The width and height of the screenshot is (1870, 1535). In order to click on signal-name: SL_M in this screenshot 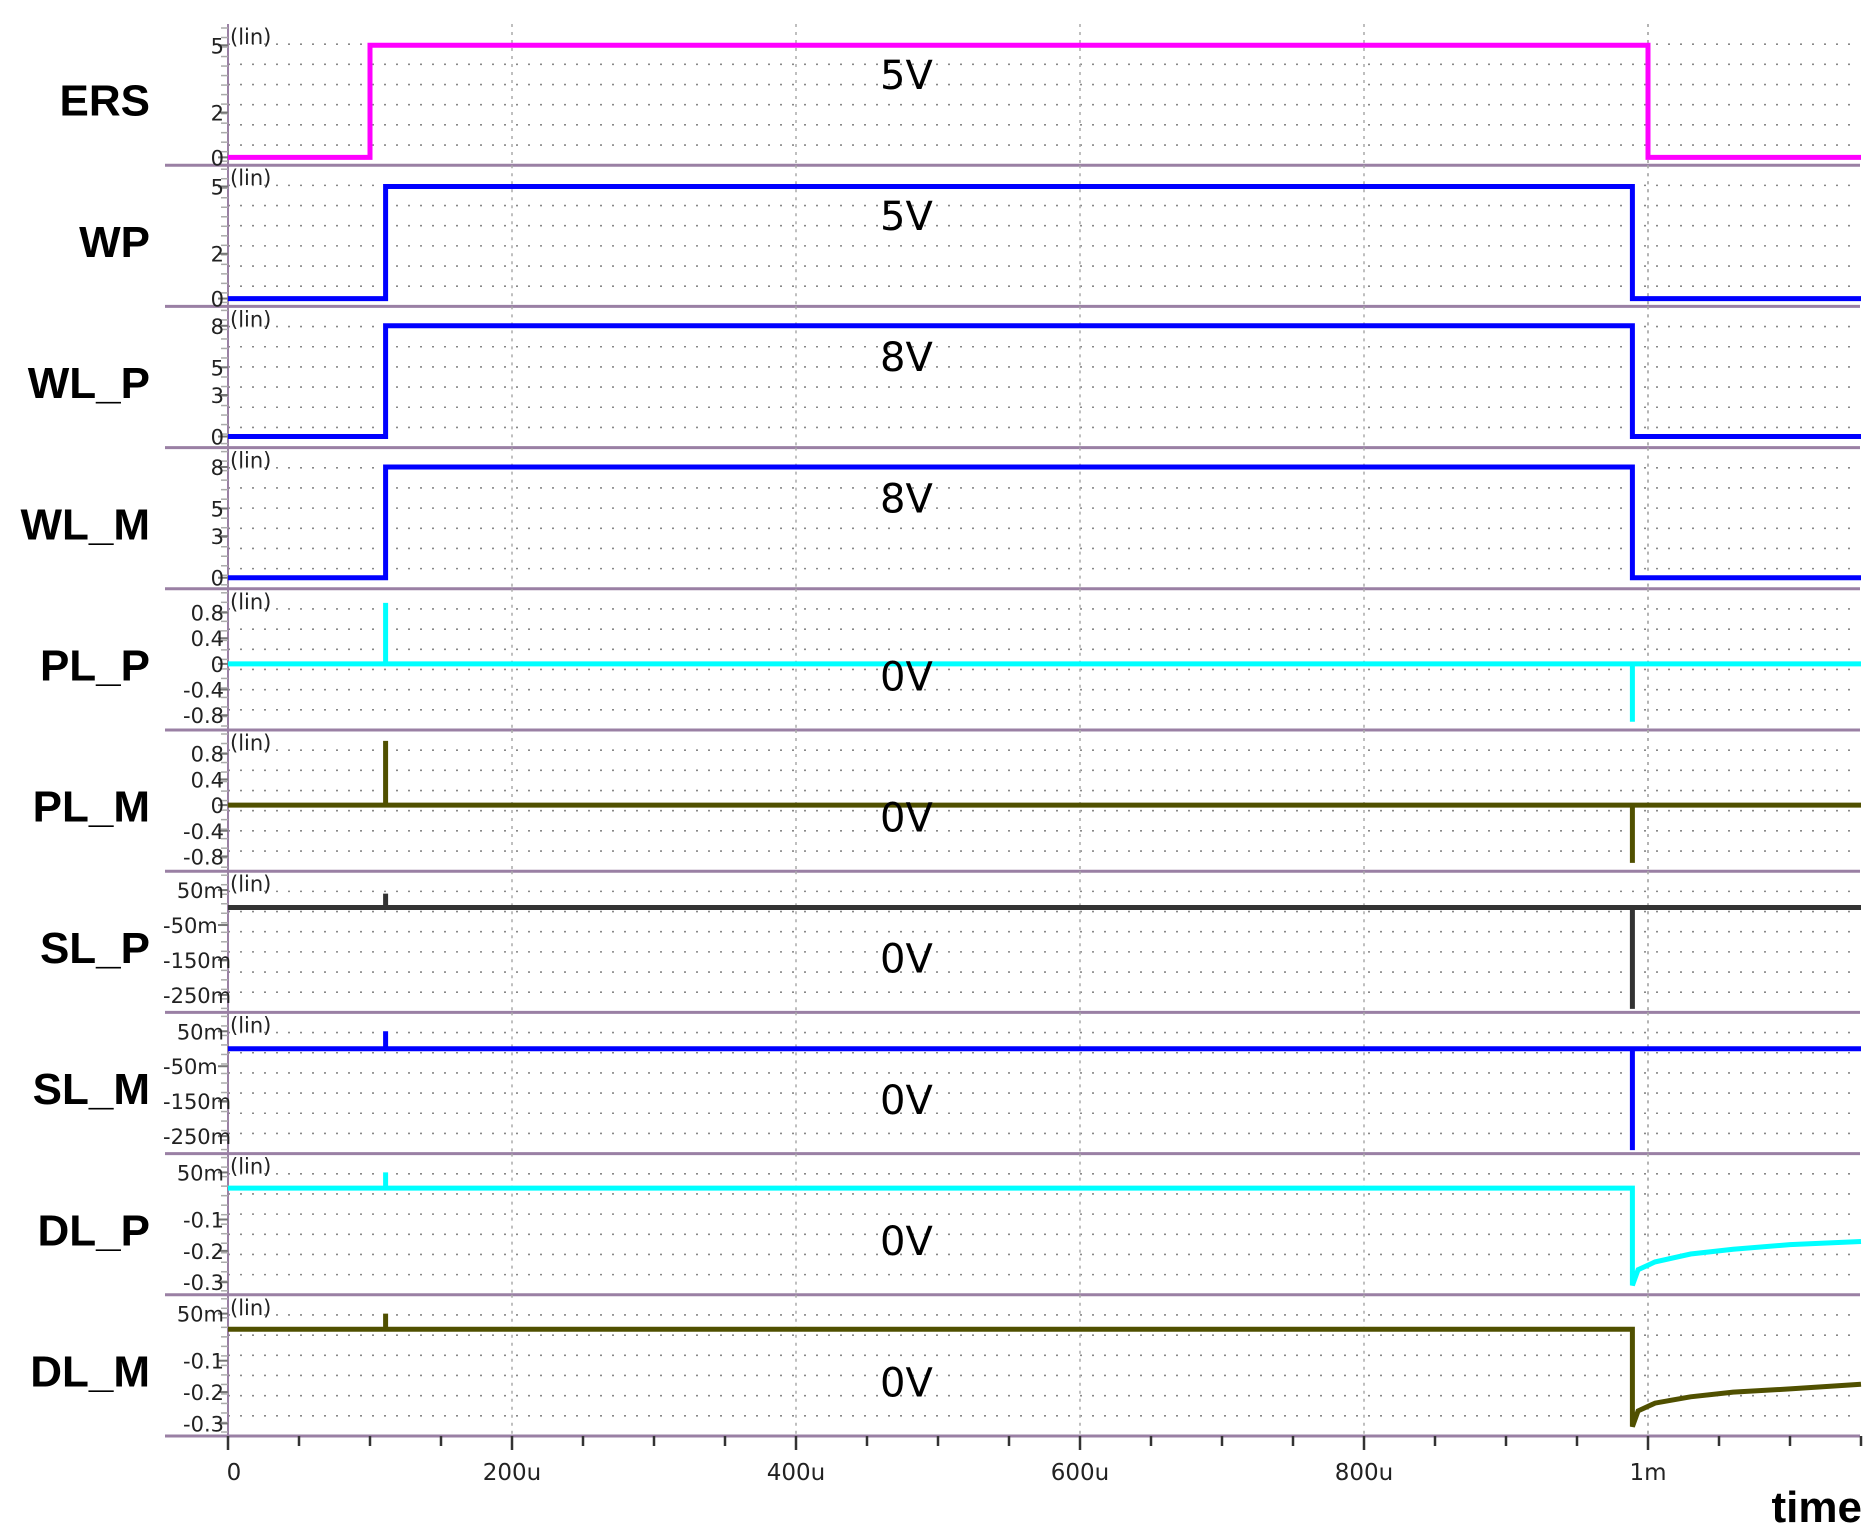, I will do `click(91, 1089)`.